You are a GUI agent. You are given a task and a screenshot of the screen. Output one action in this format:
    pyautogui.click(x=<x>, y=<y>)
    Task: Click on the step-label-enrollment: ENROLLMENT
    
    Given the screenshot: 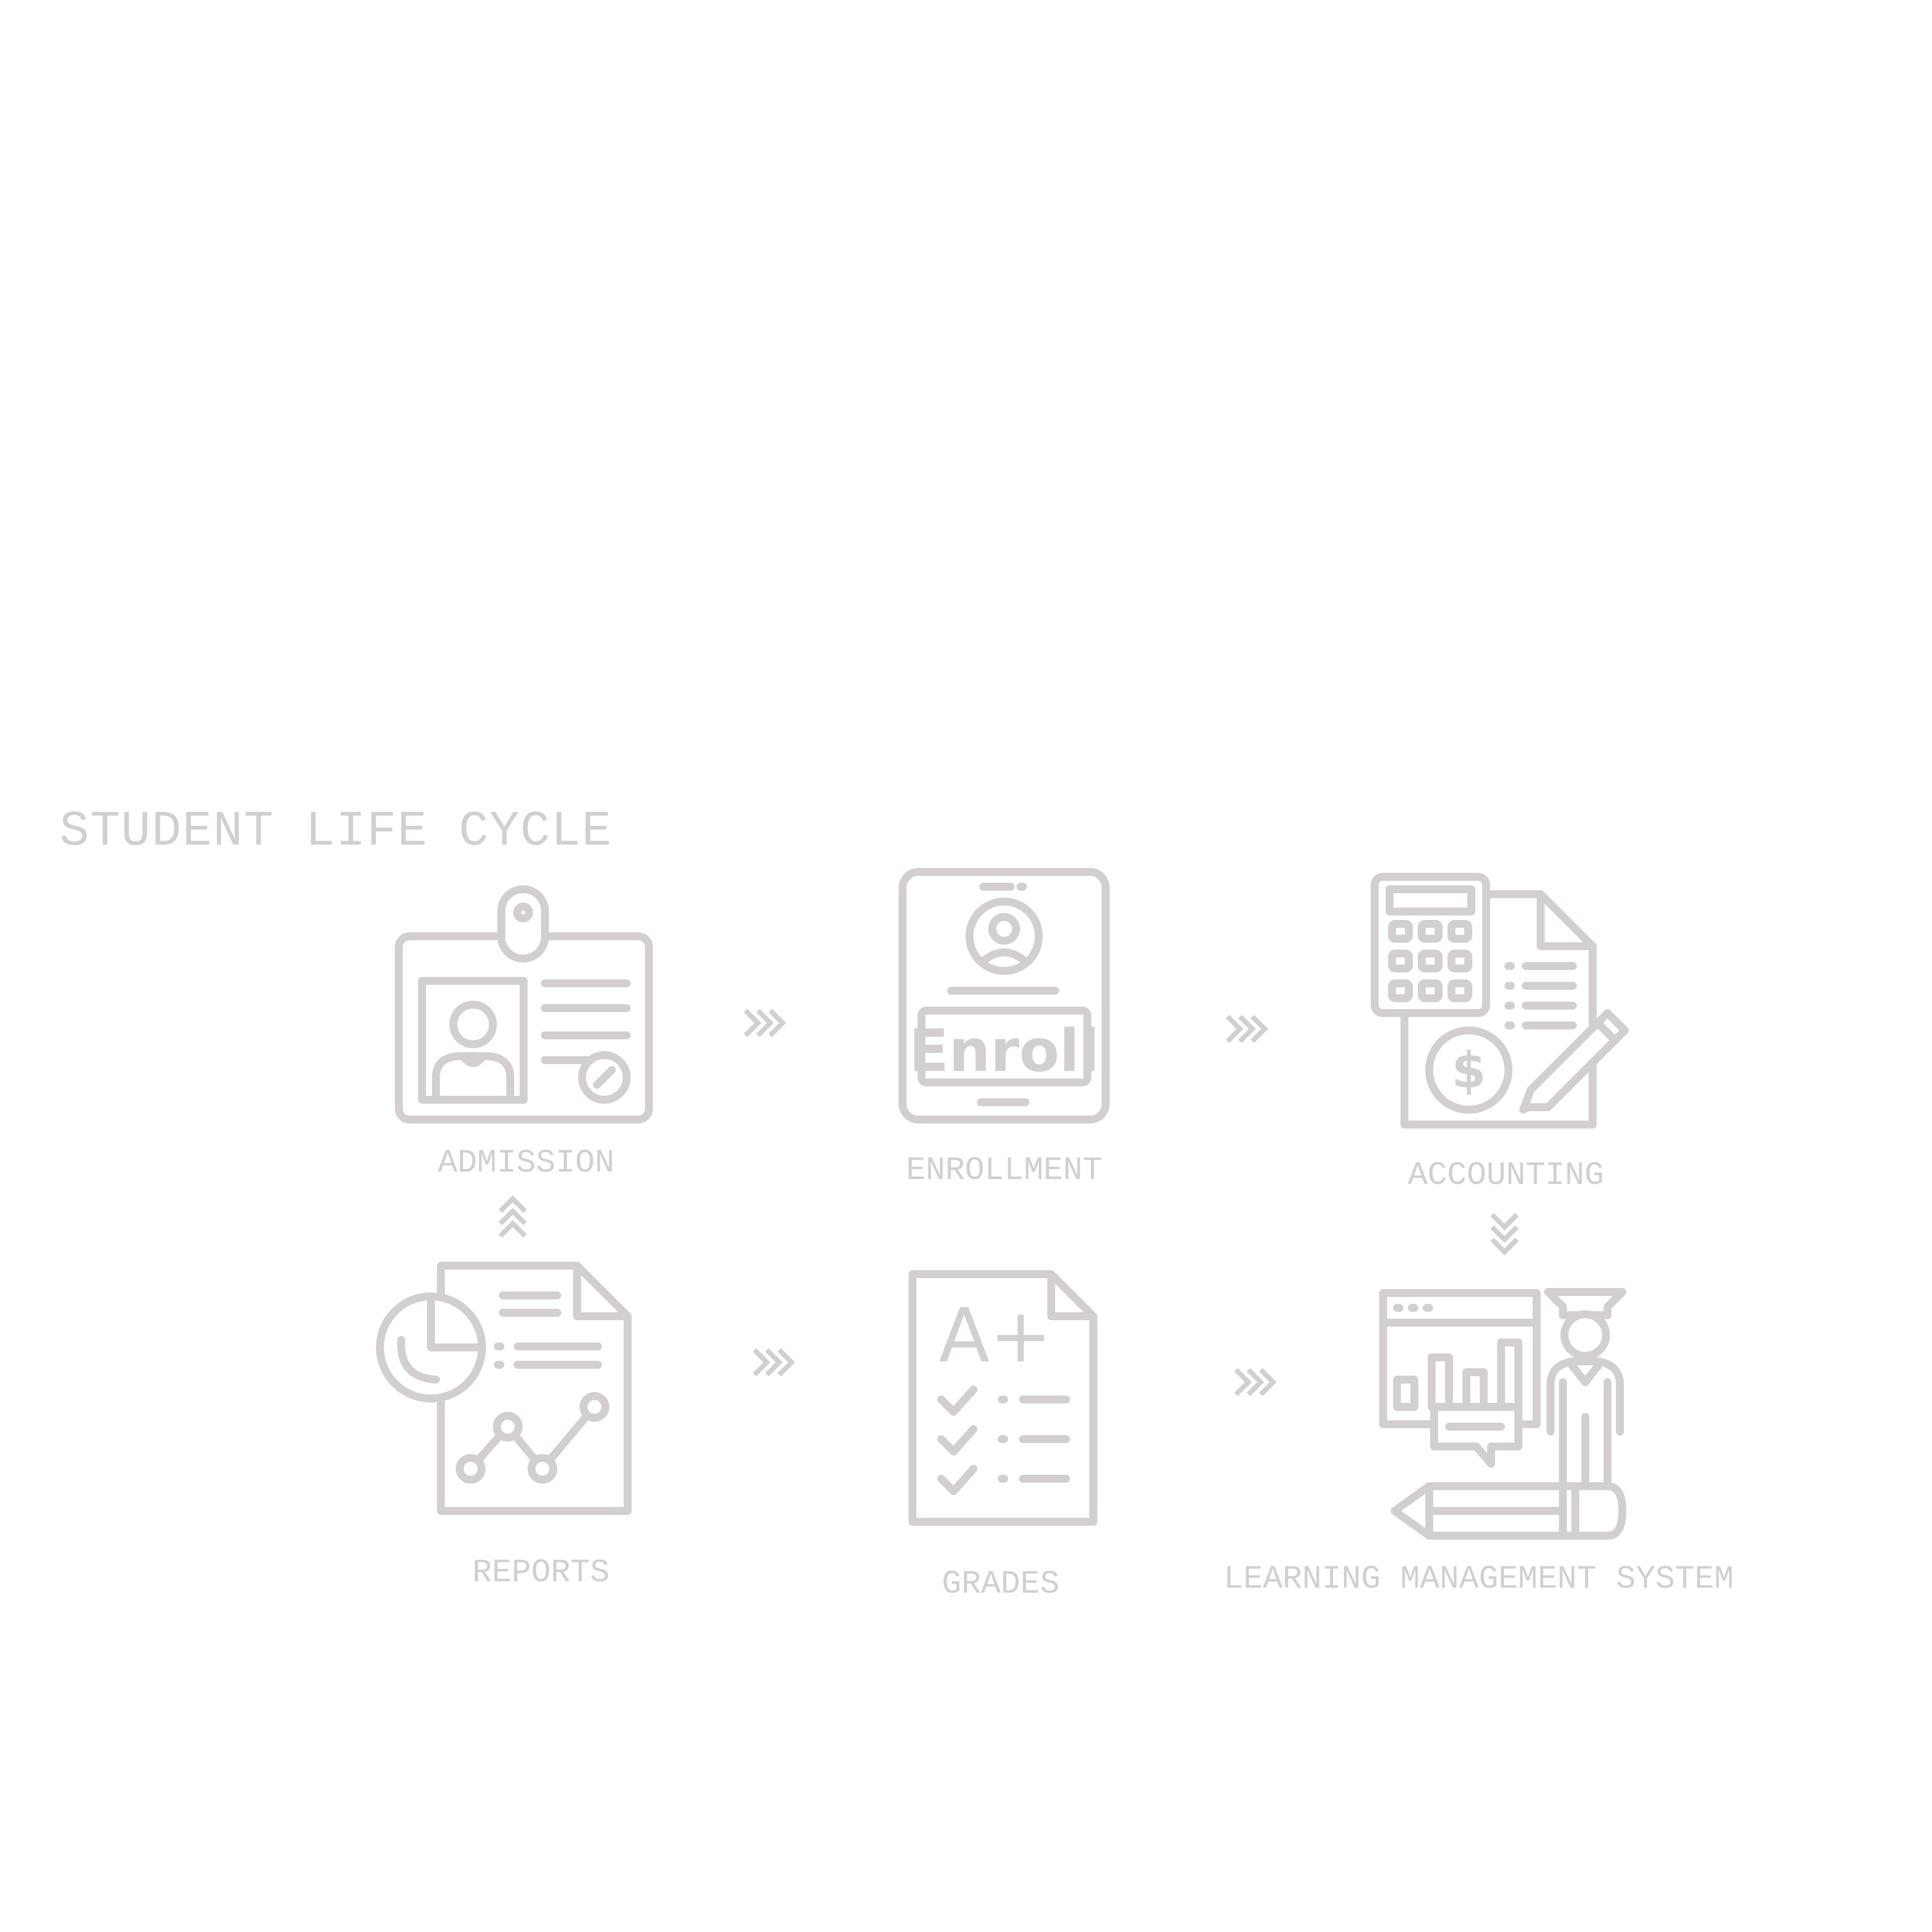 What is the action you would take?
    pyautogui.click(x=1004, y=1170)
    